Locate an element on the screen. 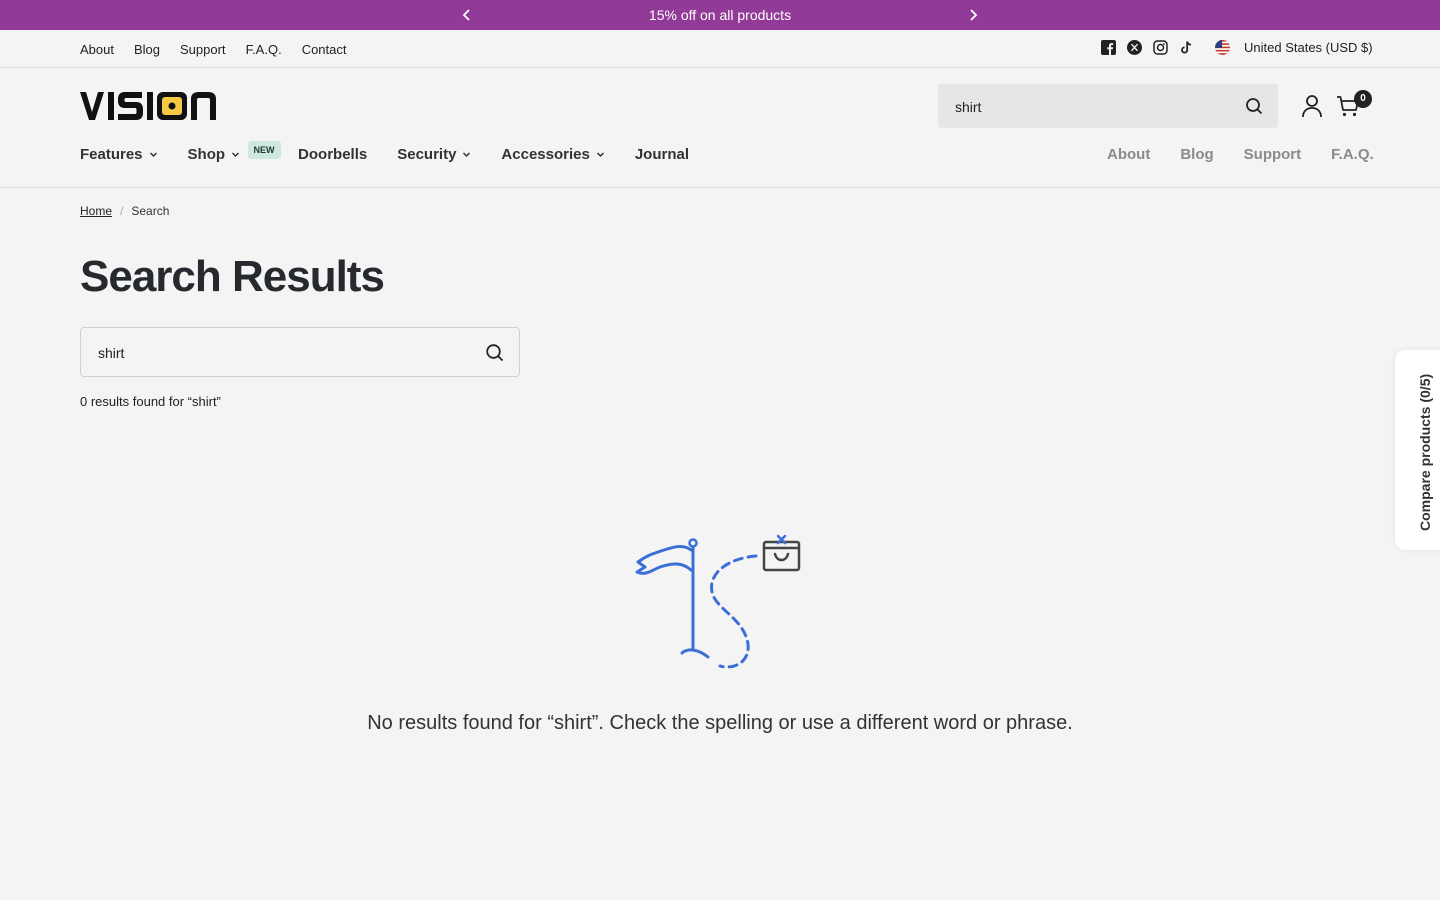  nav-label: Shop is located at coordinates (206, 154).